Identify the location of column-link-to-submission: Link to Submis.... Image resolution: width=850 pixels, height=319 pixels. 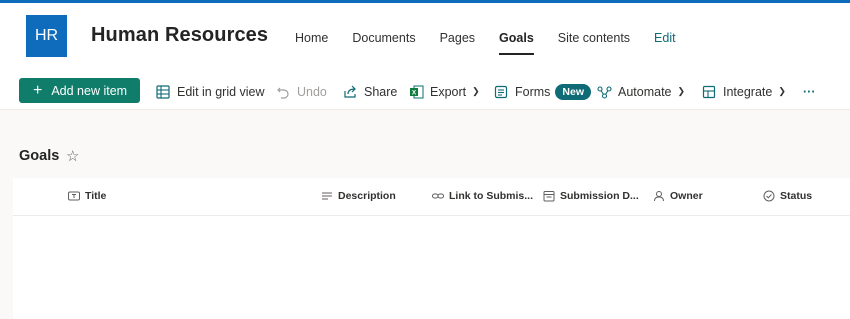
(482, 196).